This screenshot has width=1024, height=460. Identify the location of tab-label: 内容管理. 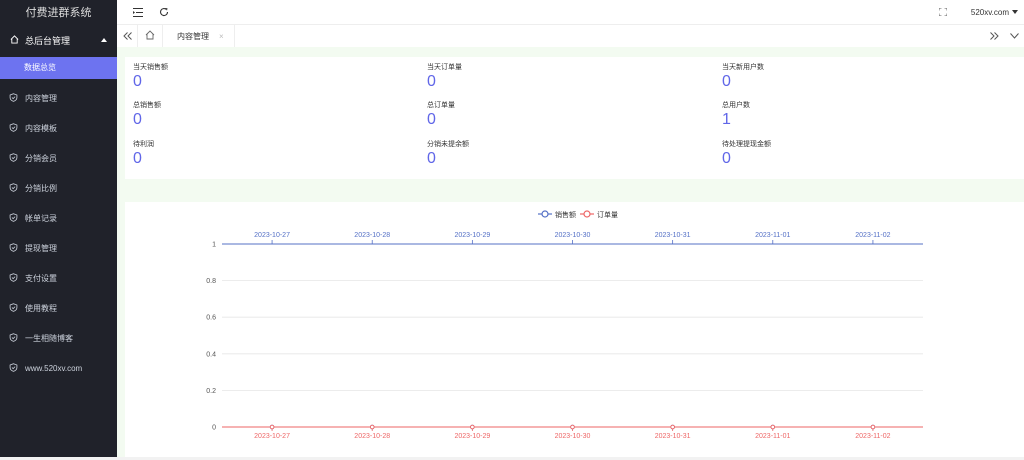
(193, 36).